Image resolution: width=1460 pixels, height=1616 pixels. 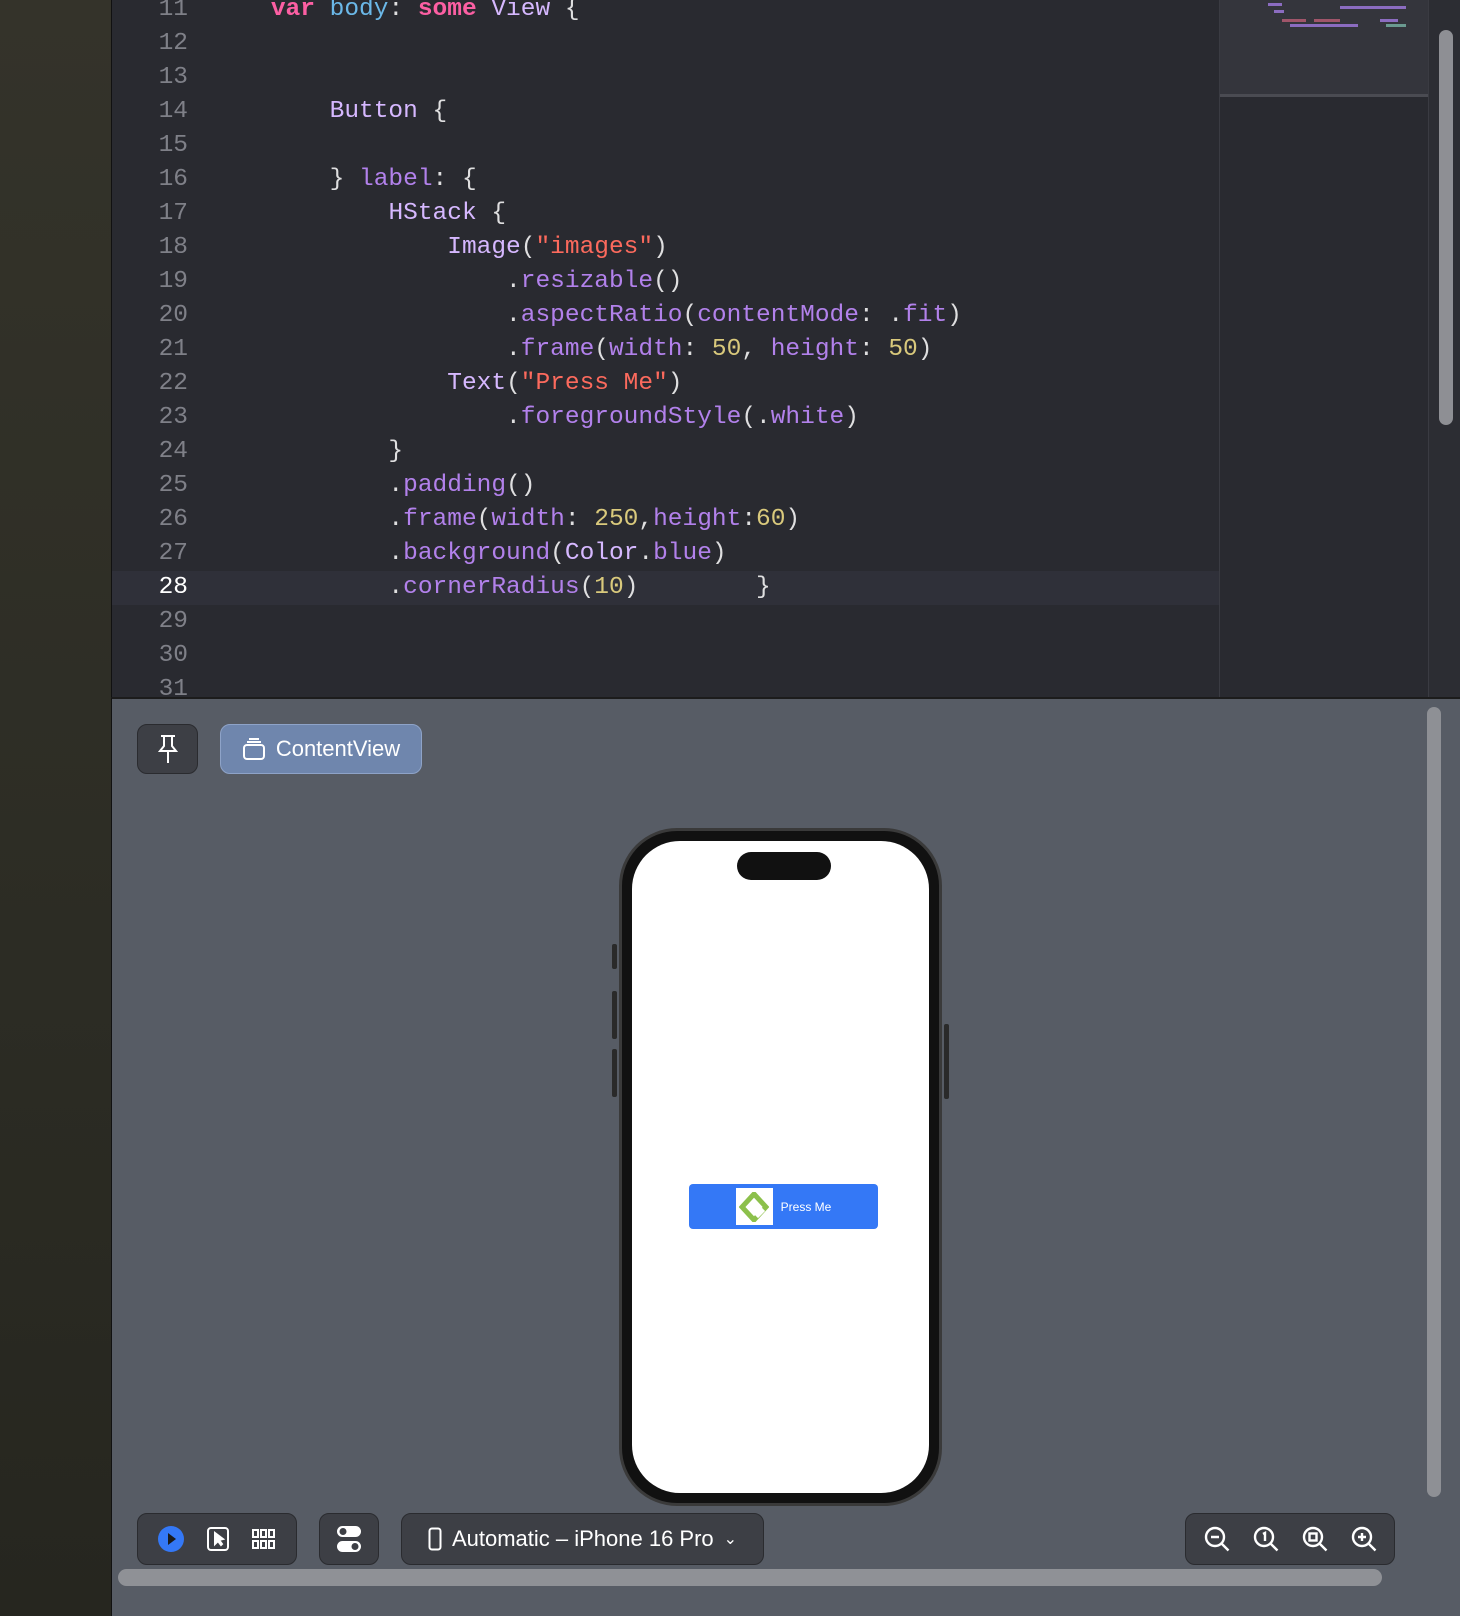 What do you see at coordinates (321, 749) in the screenshot?
I see `content-view-button: ContentView` at bounding box center [321, 749].